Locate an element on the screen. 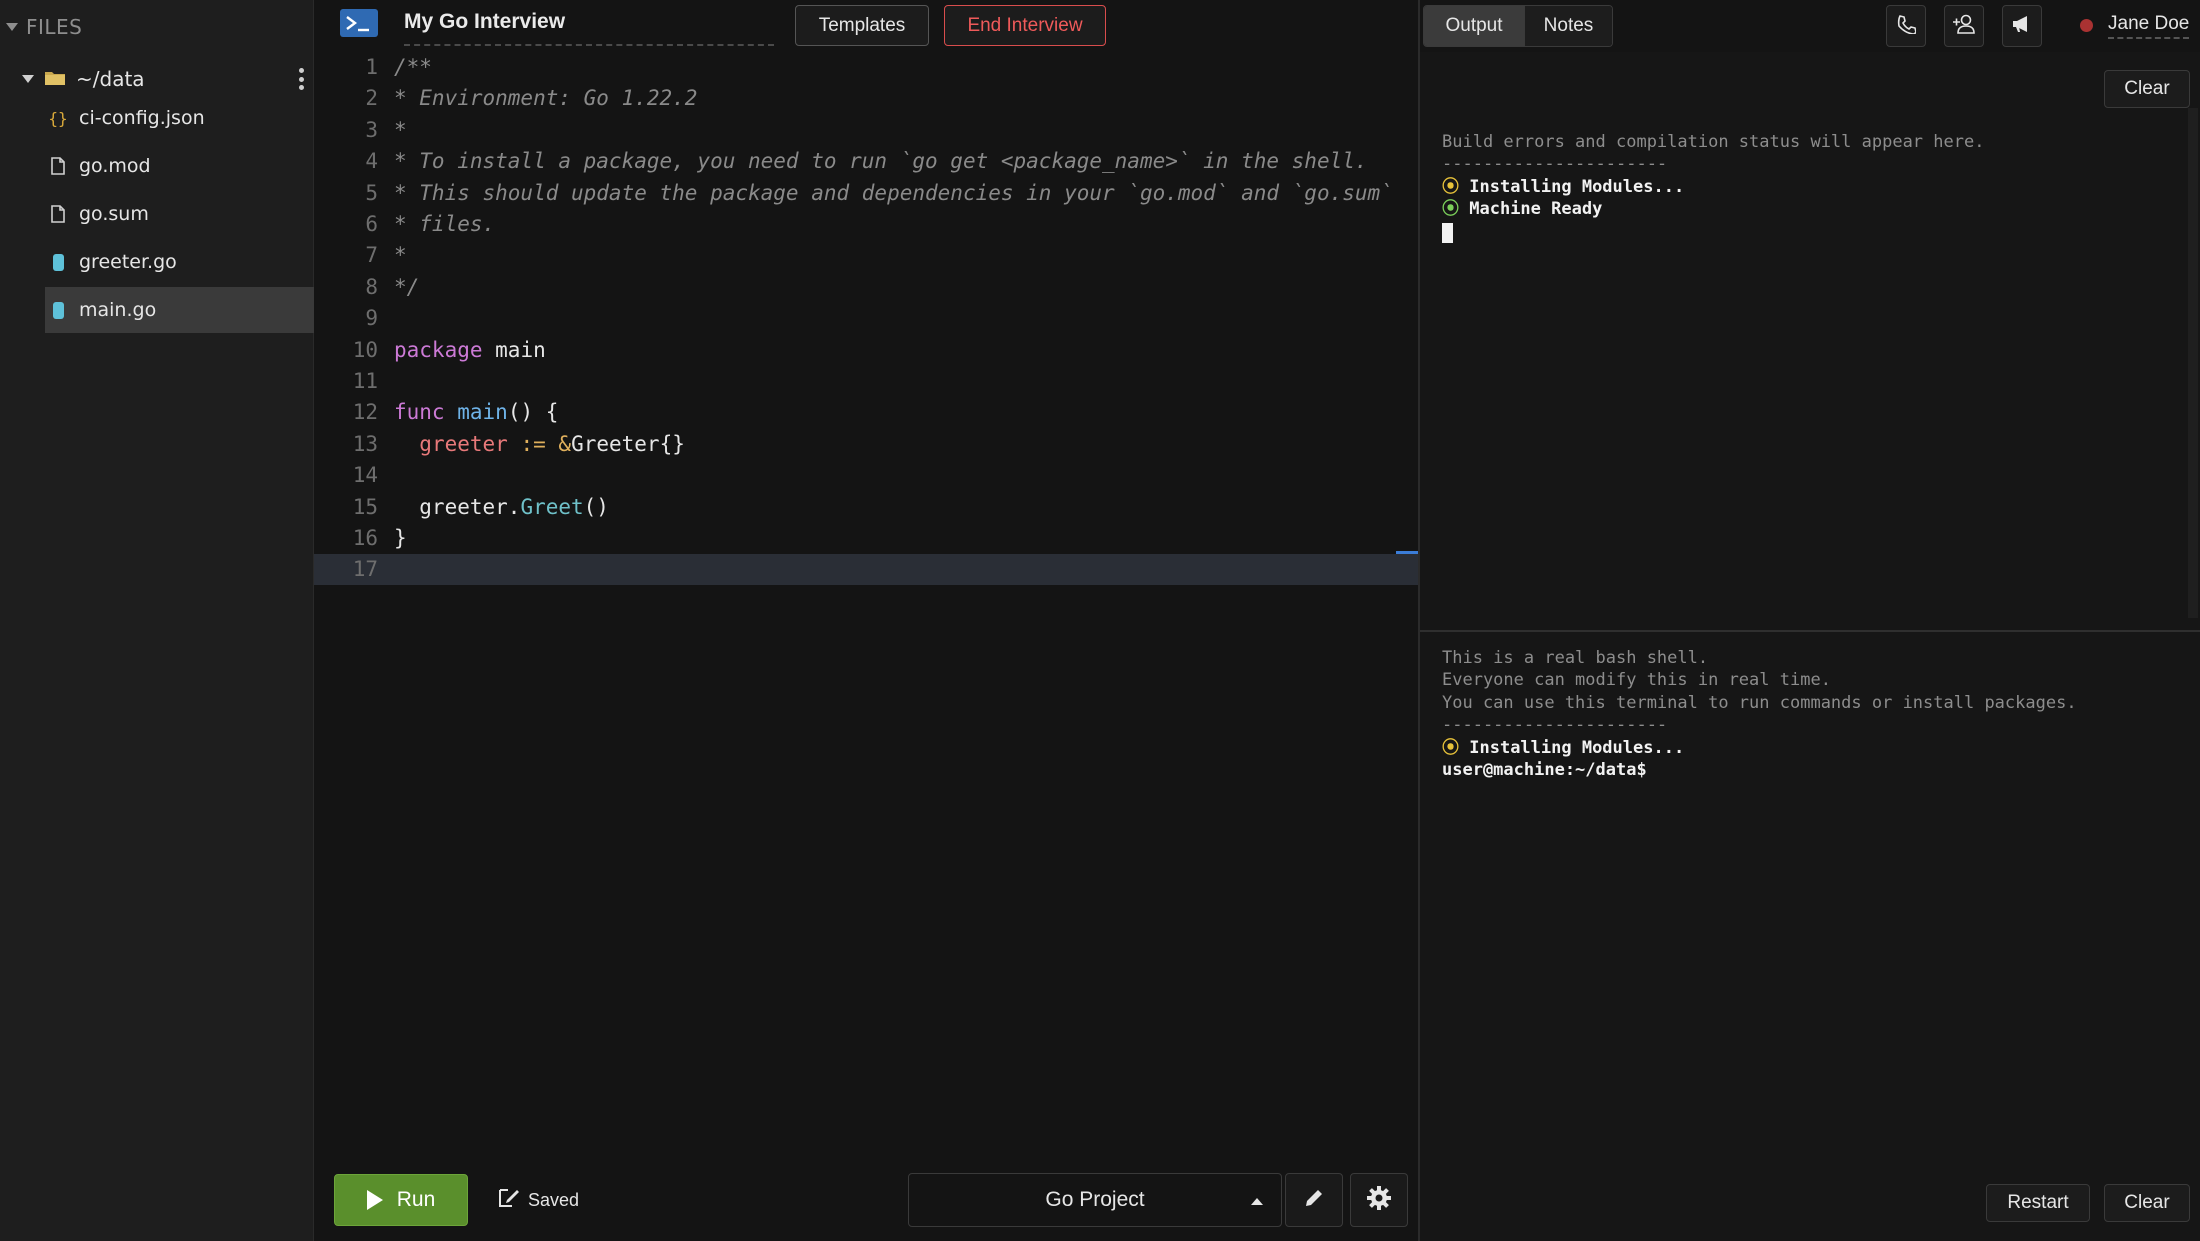  code-text: func main() { is located at coordinates (476, 412).